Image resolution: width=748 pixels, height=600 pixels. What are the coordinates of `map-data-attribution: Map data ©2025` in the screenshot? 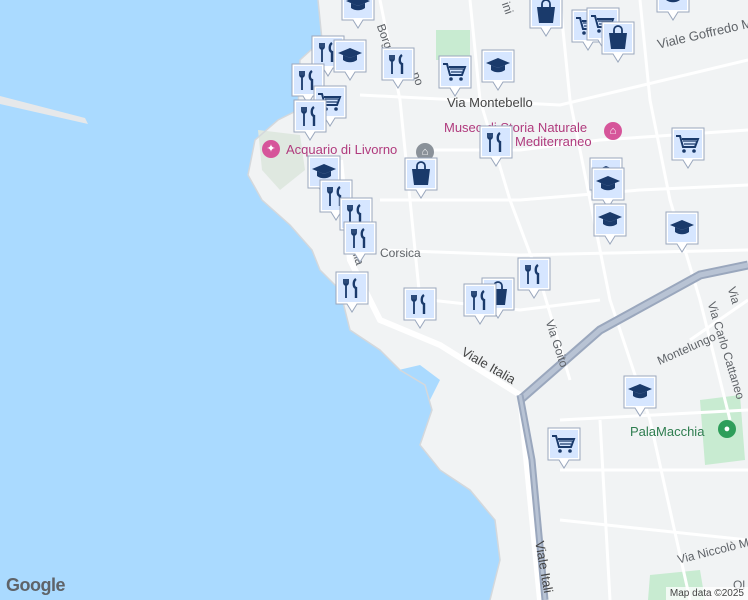 It's located at (706, 593).